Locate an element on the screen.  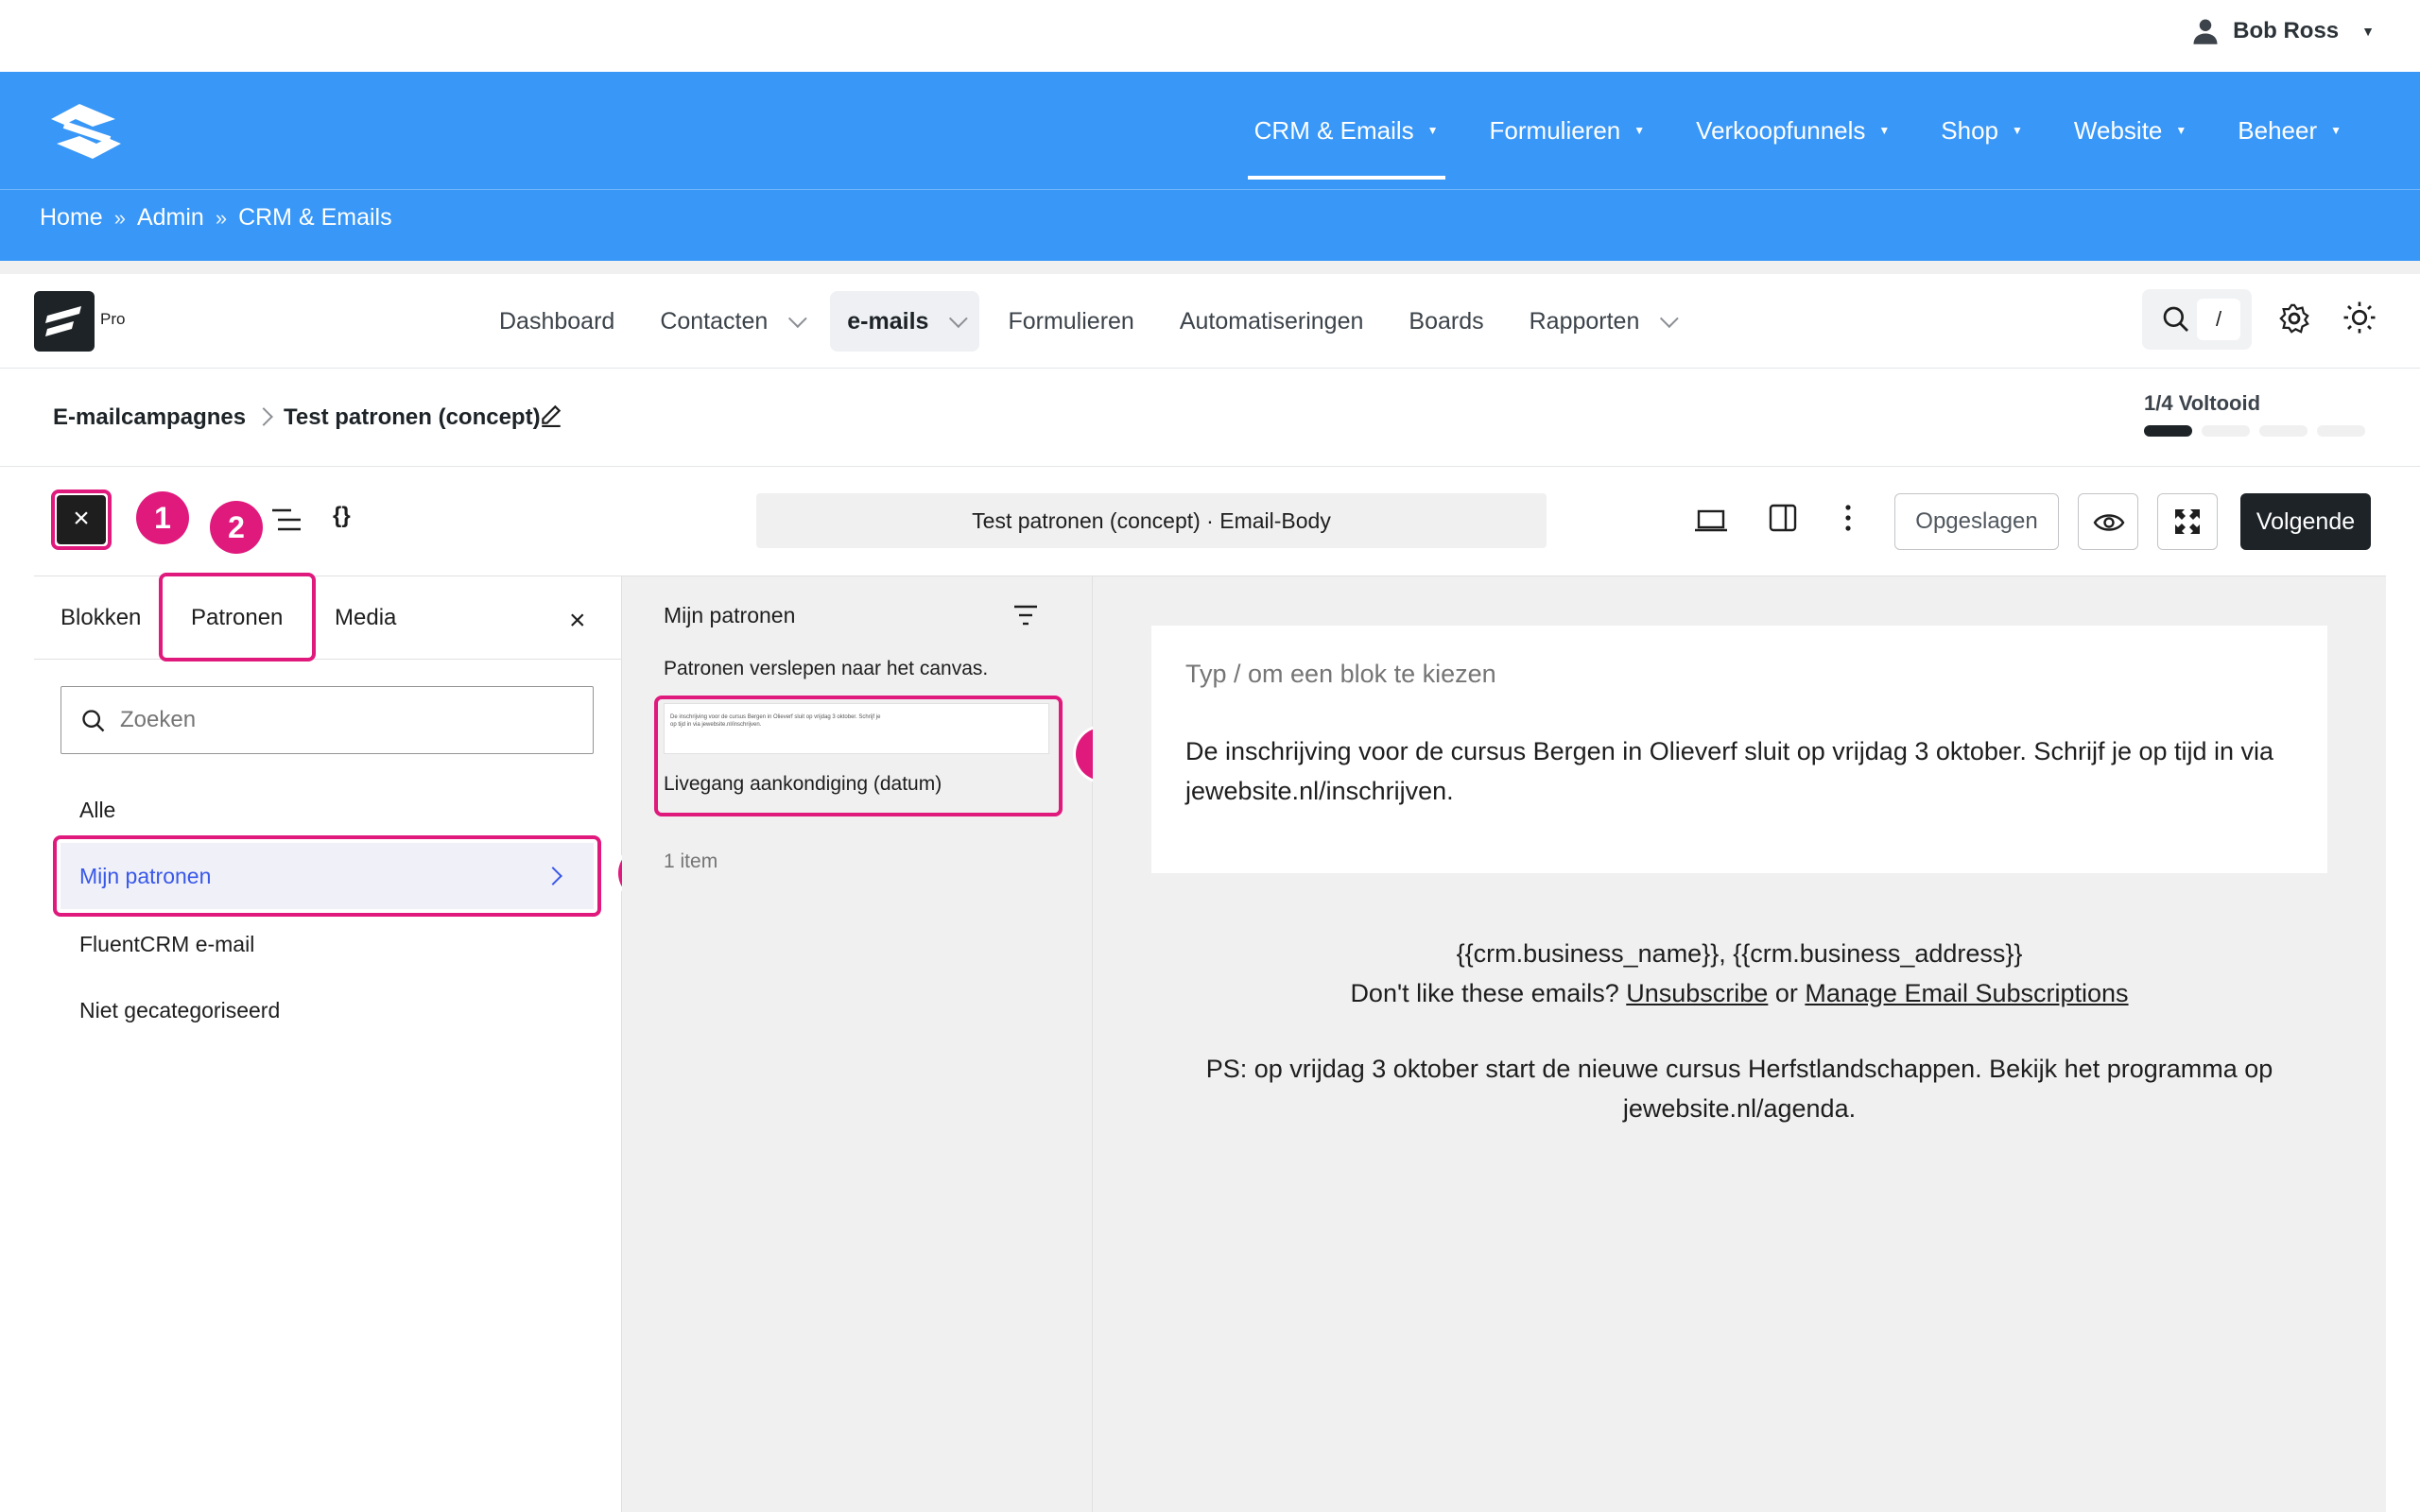
gear-icon is located at coordinates (2294, 318).